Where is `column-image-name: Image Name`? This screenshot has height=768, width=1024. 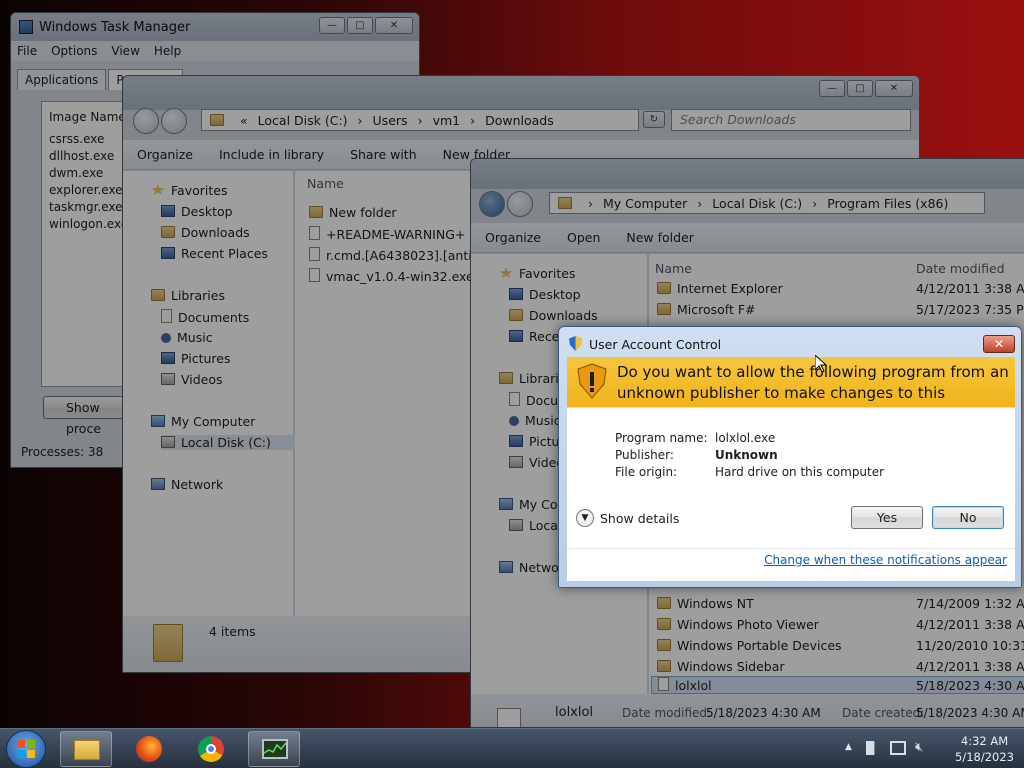
column-image-name: Image Name is located at coordinates (87, 117).